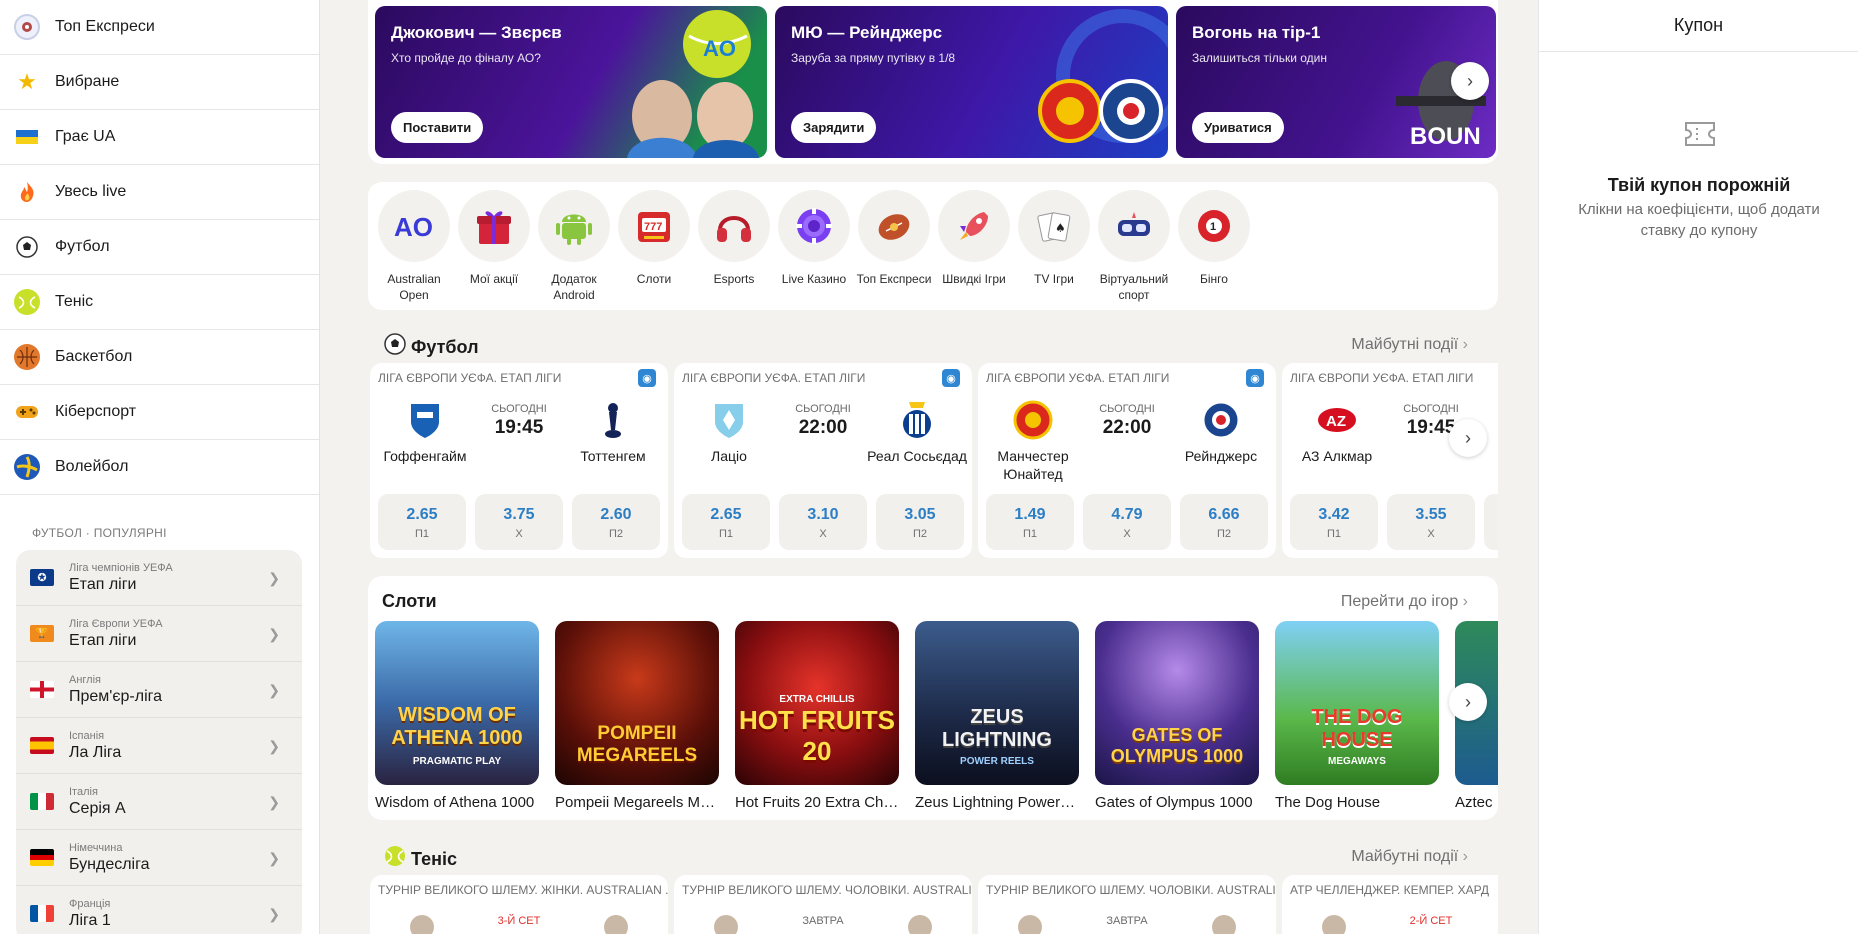 The image size is (1858, 934). What do you see at coordinates (159, 357) in the screenshot?
I see `sidebar-item-basketball: Баскетбол` at bounding box center [159, 357].